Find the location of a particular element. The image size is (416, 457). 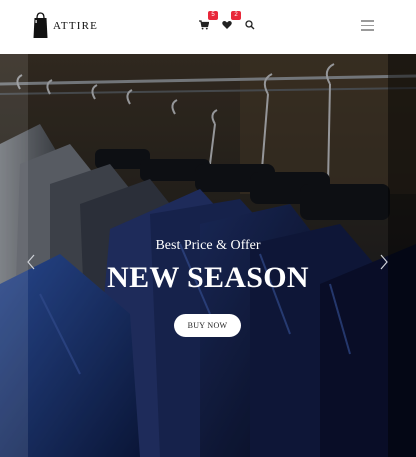

heart-icon is located at coordinates (227, 24).